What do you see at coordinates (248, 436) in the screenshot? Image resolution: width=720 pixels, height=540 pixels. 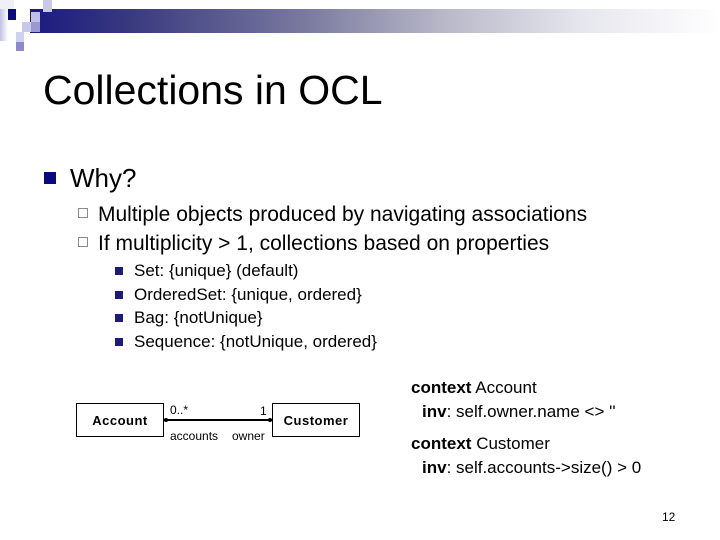 I see `role-right: owner` at bounding box center [248, 436].